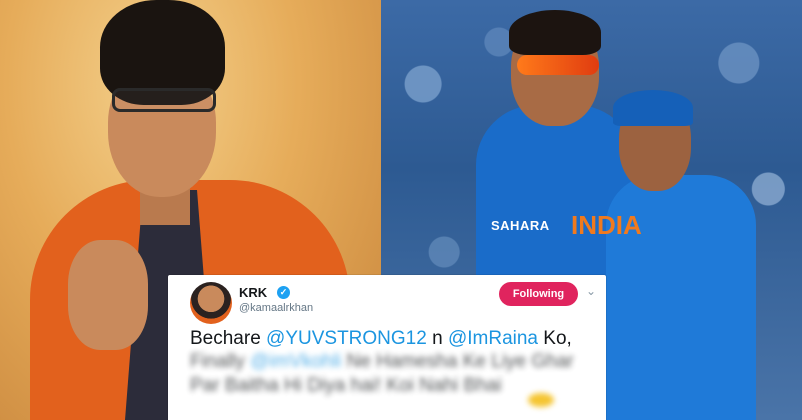  What do you see at coordinates (493, 338) in the screenshot?
I see `mention-imraina: @ImRaina` at bounding box center [493, 338].